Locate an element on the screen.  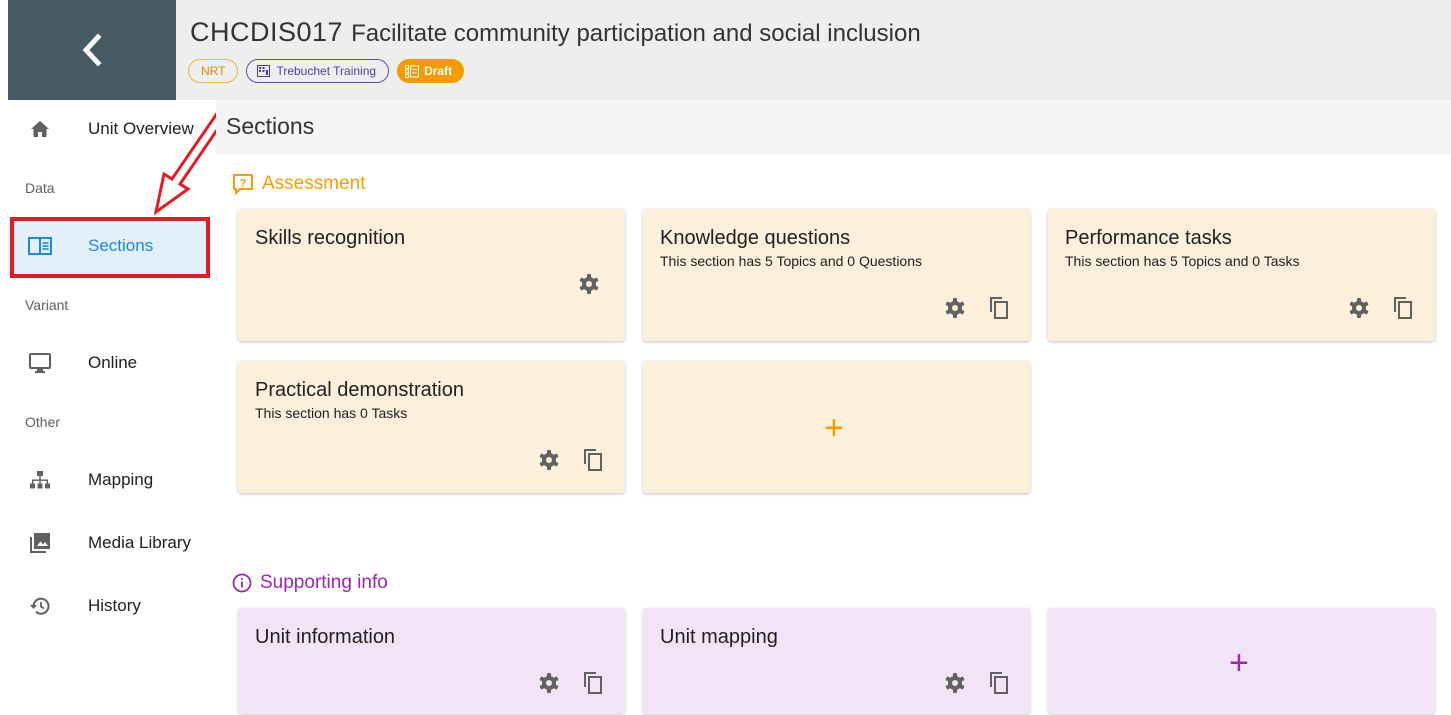
sidebar-item-sections: Sections is located at coordinates (108, 246).